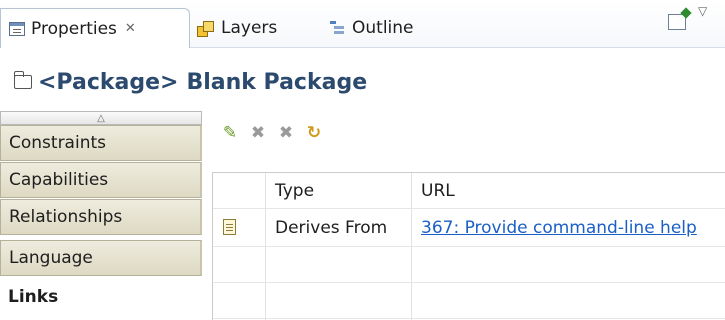 The width and height of the screenshot is (725, 320). What do you see at coordinates (108, 82) in the screenshot?
I see `title-stereotype: <Package>` at bounding box center [108, 82].